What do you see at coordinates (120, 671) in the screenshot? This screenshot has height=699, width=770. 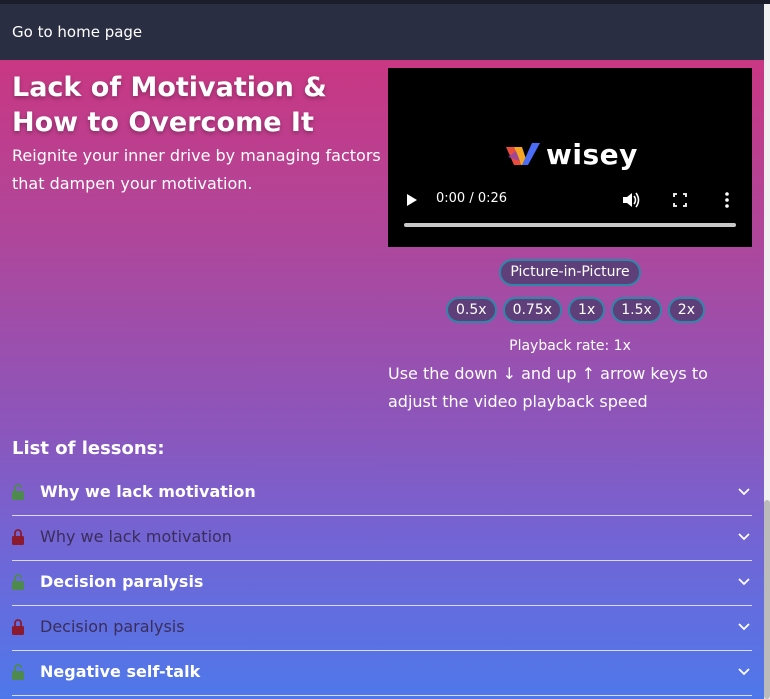 I see `lesson-label: Negative self-talk` at bounding box center [120, 671].